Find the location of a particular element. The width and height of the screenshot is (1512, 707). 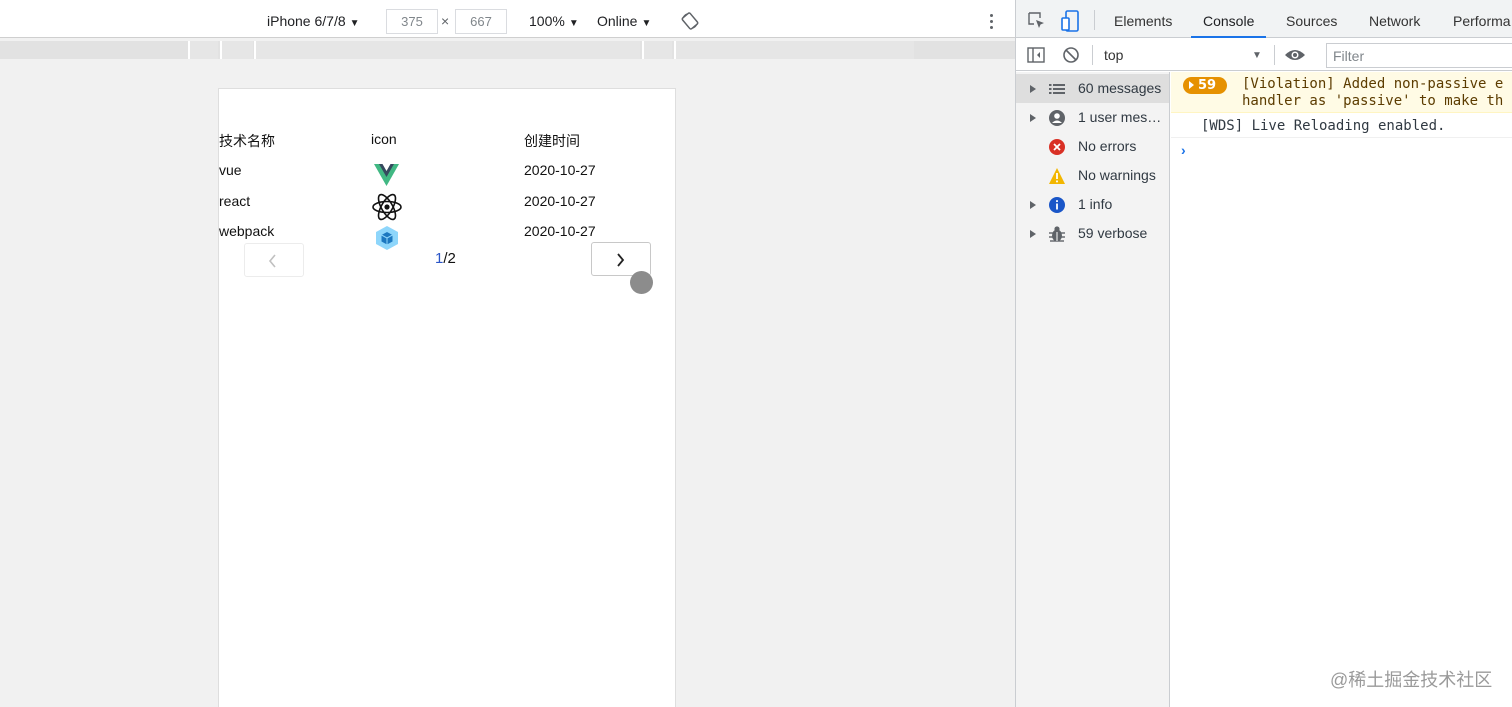

sidebar-item-messages: 60 messages is located at coordinates (1092, 88).